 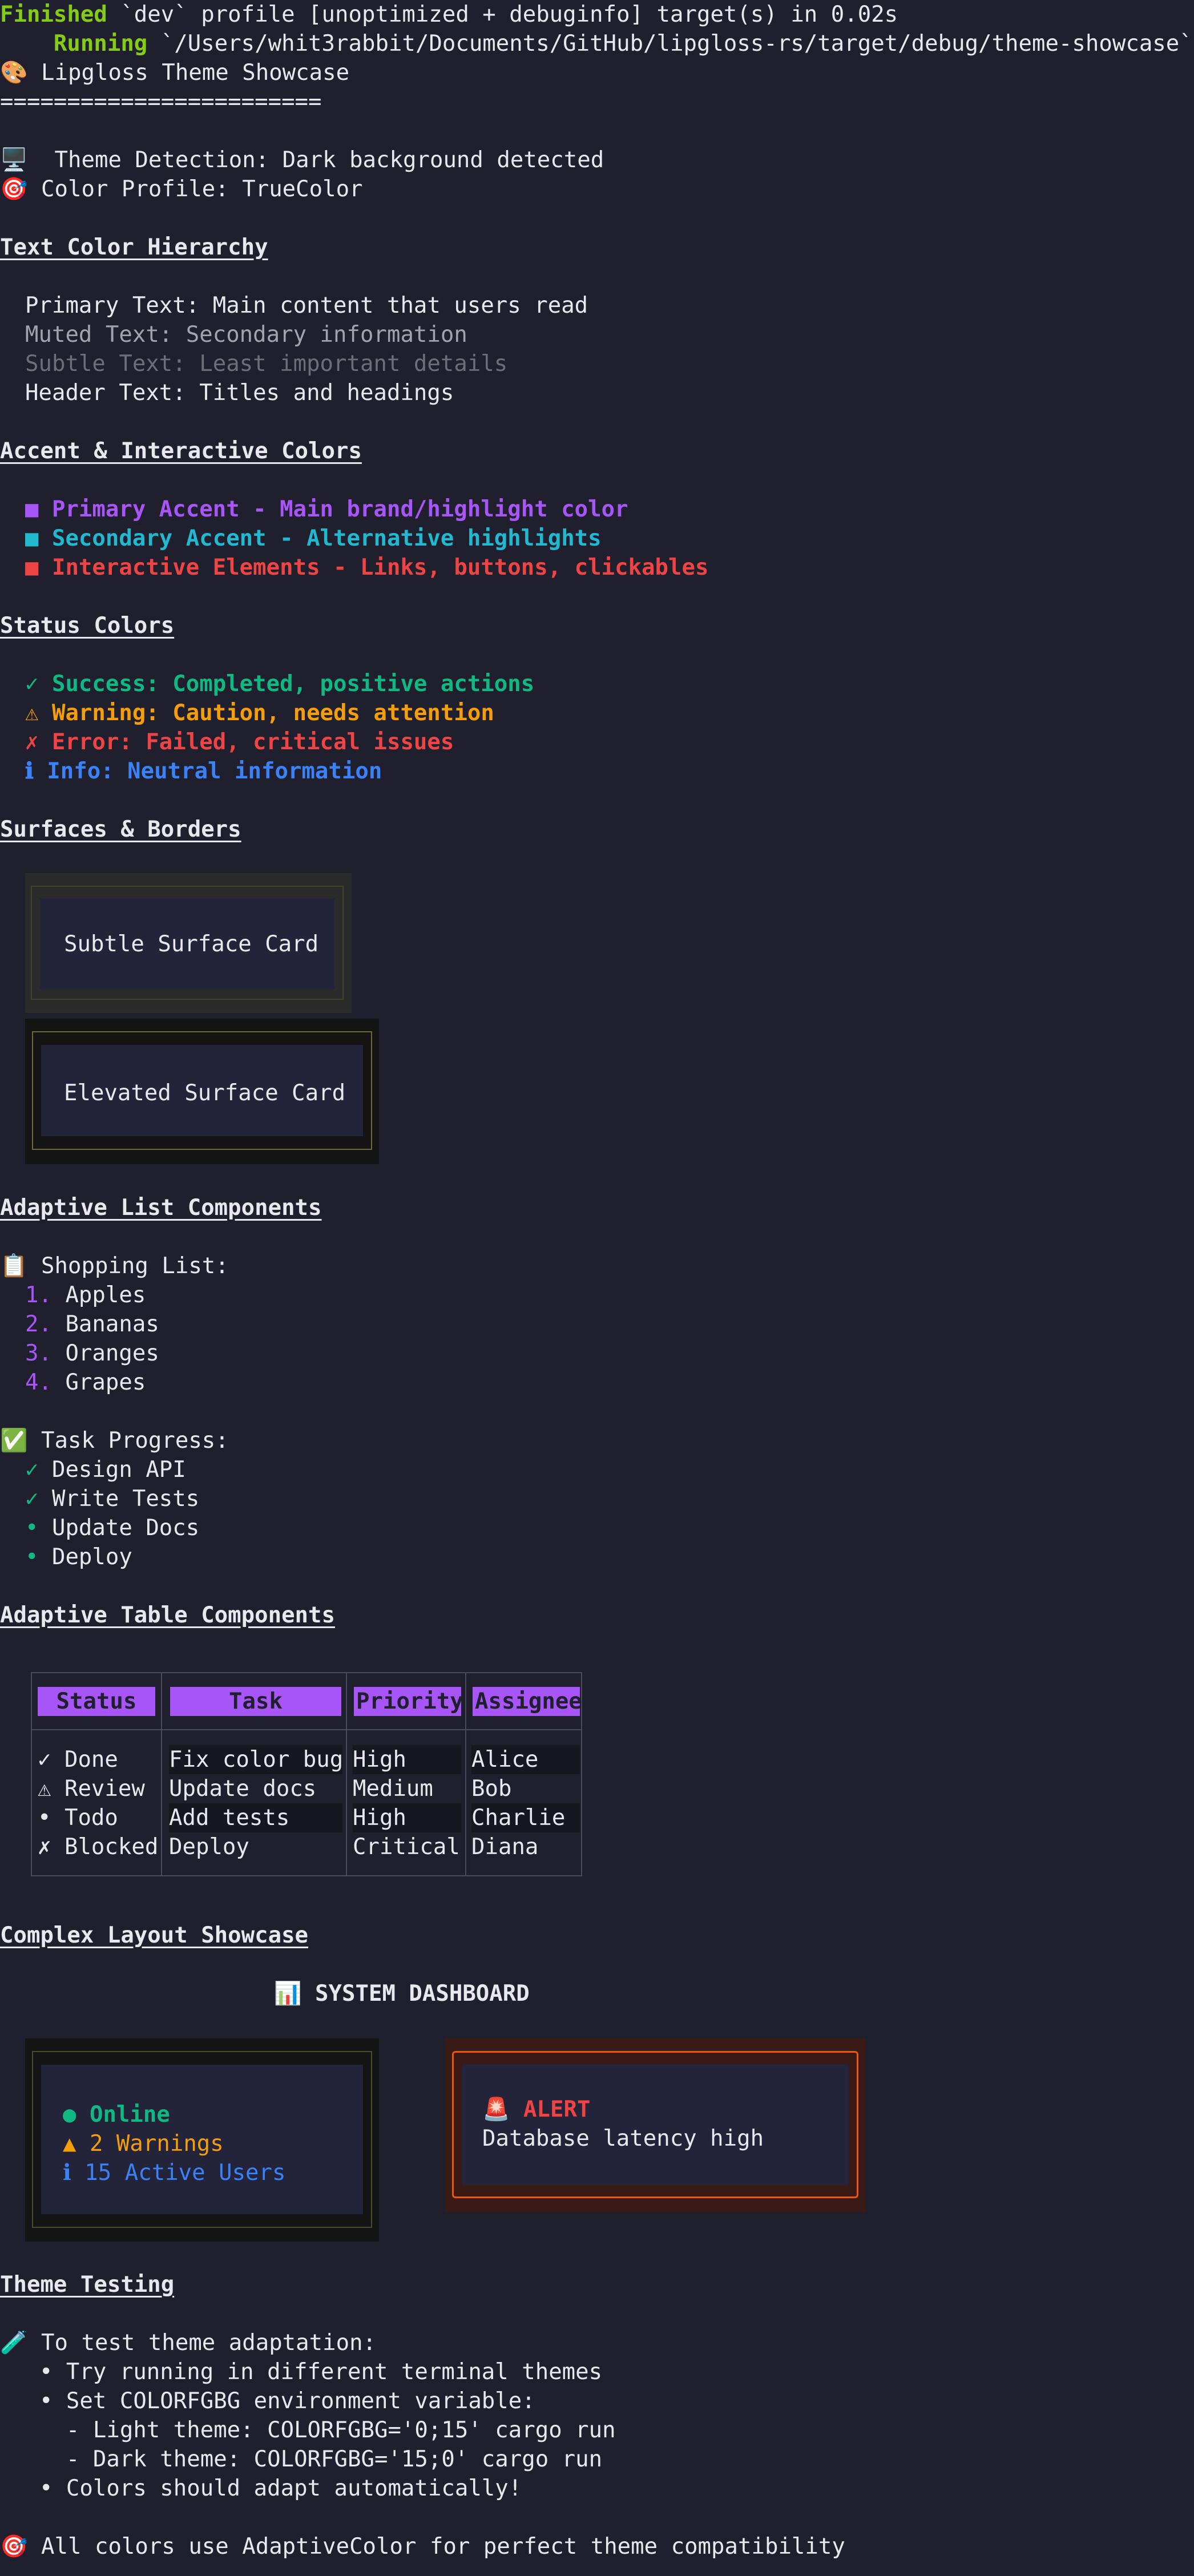 I want to click on title-text: Lipgloss Theme Showcase, so click(x=189, y=73).